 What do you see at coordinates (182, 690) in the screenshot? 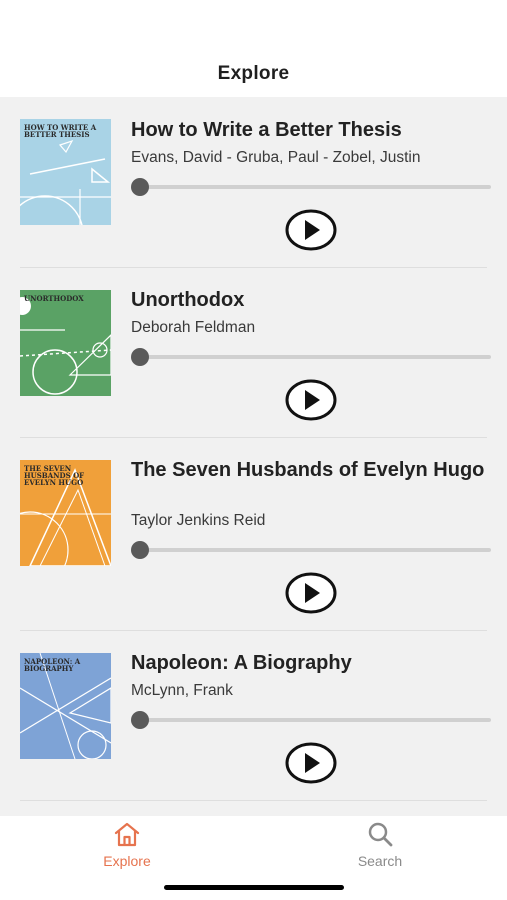
I see `book-author: McLynn, Frank` at bounding box center [182, 690].